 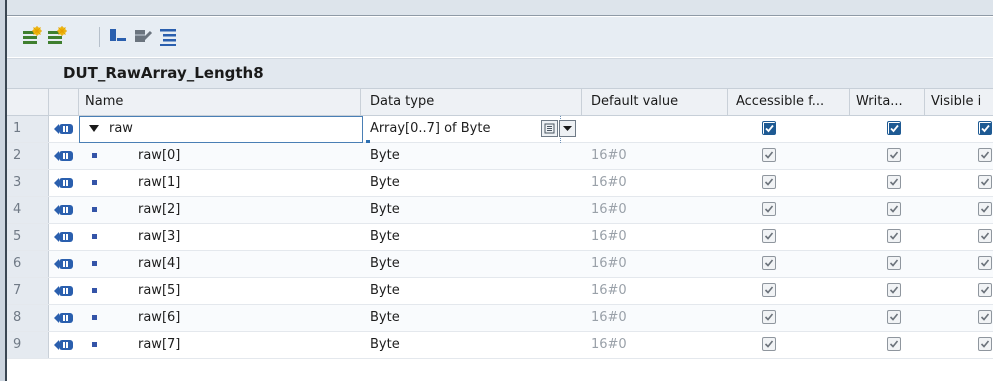 I want to click on header-default-value: Default value, so click(x=655, y=102).